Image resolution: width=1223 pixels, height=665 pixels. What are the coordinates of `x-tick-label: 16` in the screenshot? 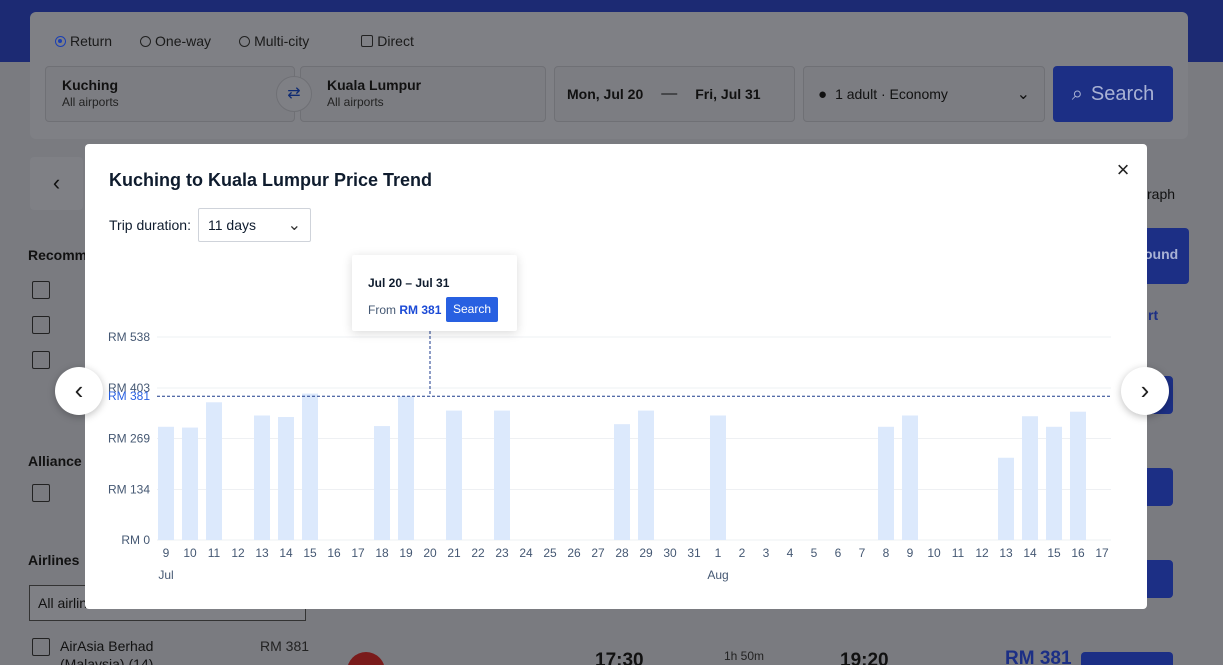 It's located at (1078, 553).